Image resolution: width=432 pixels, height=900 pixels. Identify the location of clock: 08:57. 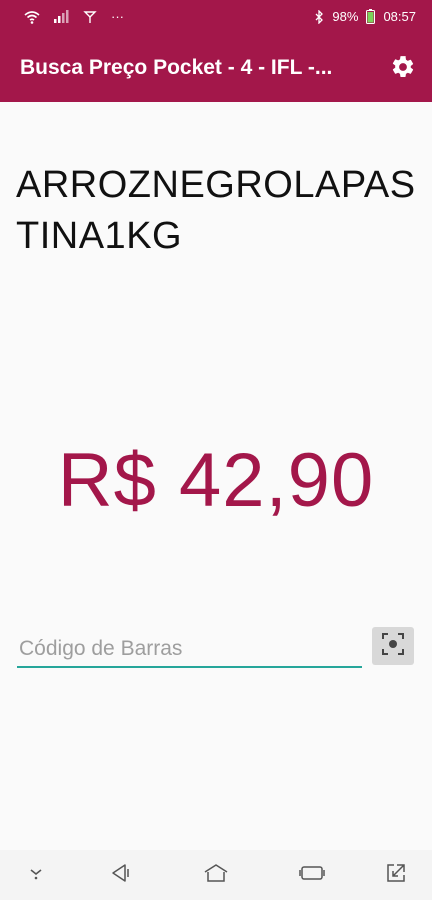
(399, 16).